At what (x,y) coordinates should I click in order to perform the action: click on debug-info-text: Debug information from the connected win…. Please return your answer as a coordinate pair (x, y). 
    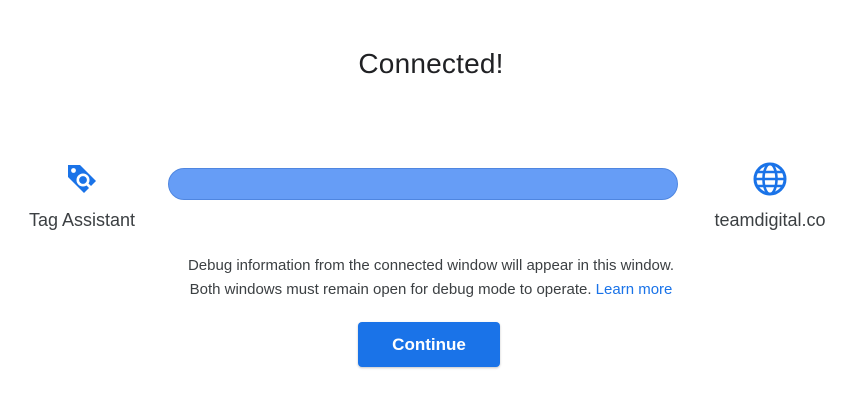
    Looking at the image, I should click on (431, 278).